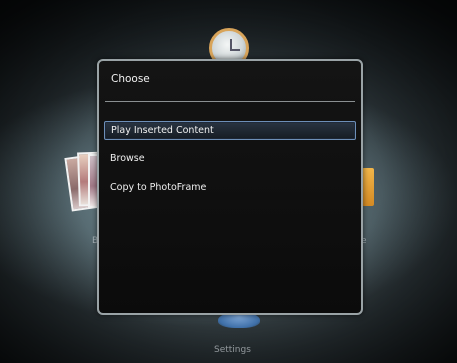 This screenshot has width=457, height=363. I want to click on dialog-divider, so click(230, 101).